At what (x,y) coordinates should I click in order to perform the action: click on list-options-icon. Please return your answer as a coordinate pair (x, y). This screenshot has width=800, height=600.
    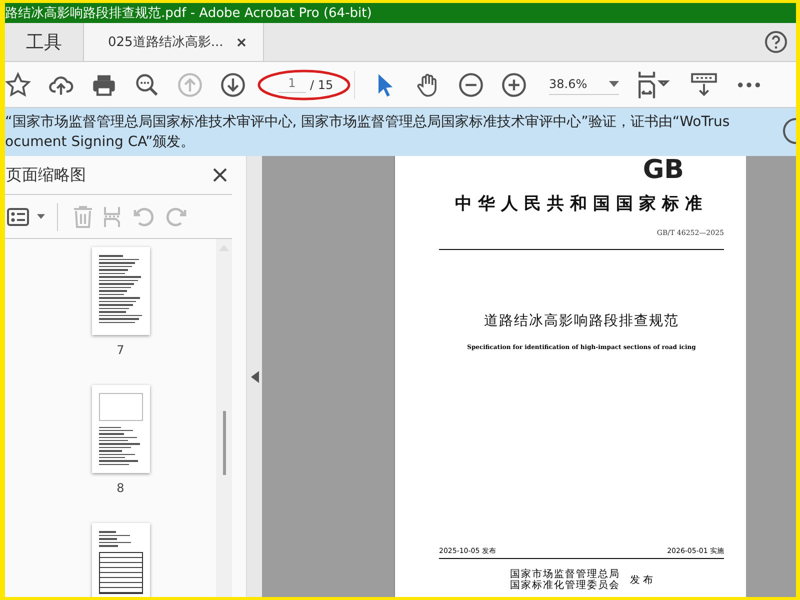
    Looking at the image, I should click on (18, 217).